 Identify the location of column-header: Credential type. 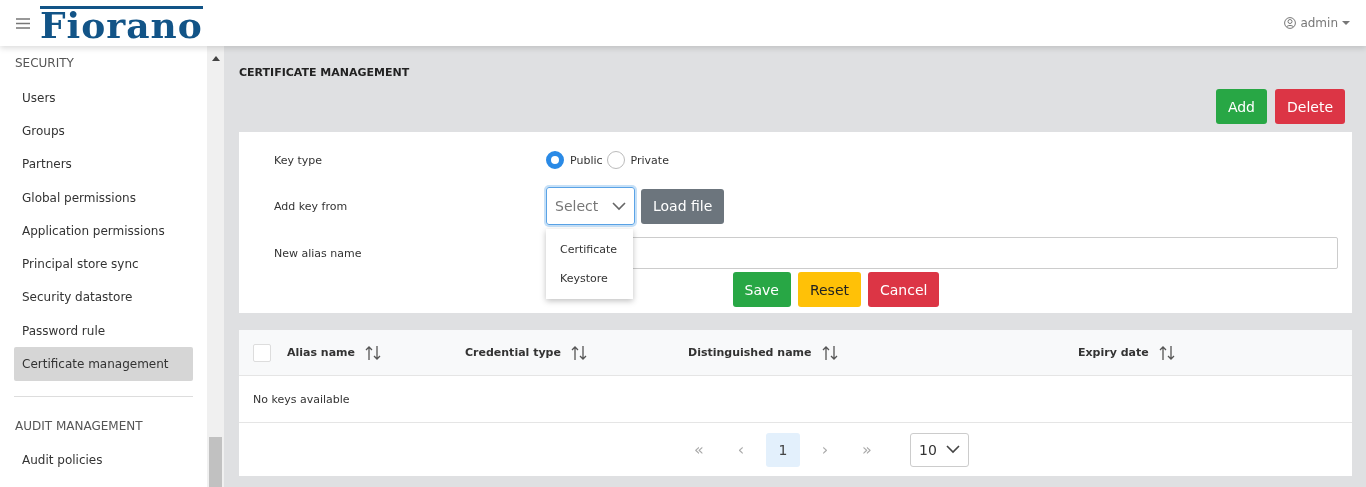
(513, 352).